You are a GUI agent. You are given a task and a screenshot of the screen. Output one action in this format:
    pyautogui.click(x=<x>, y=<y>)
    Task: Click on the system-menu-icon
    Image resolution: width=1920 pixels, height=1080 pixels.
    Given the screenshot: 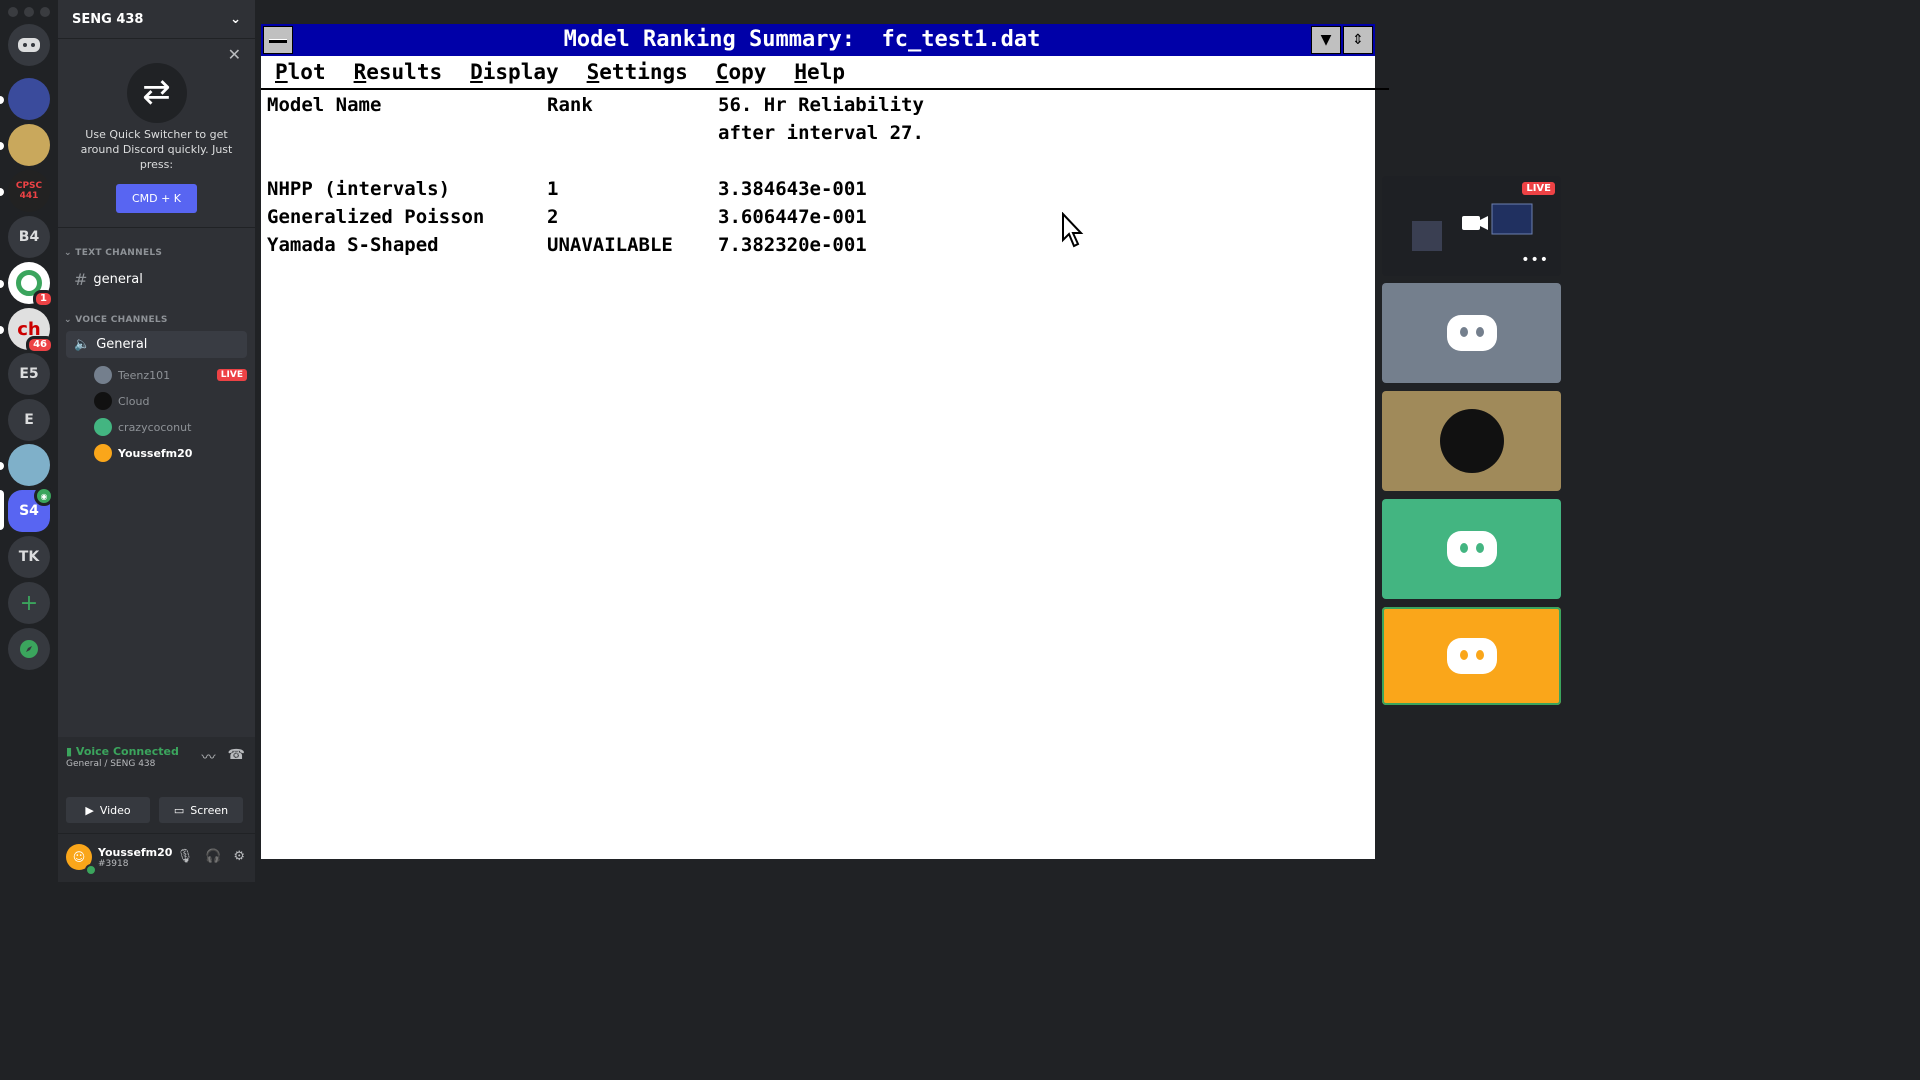 What is the action you would take?
    pyautogui.click(x=278, y=40)
    